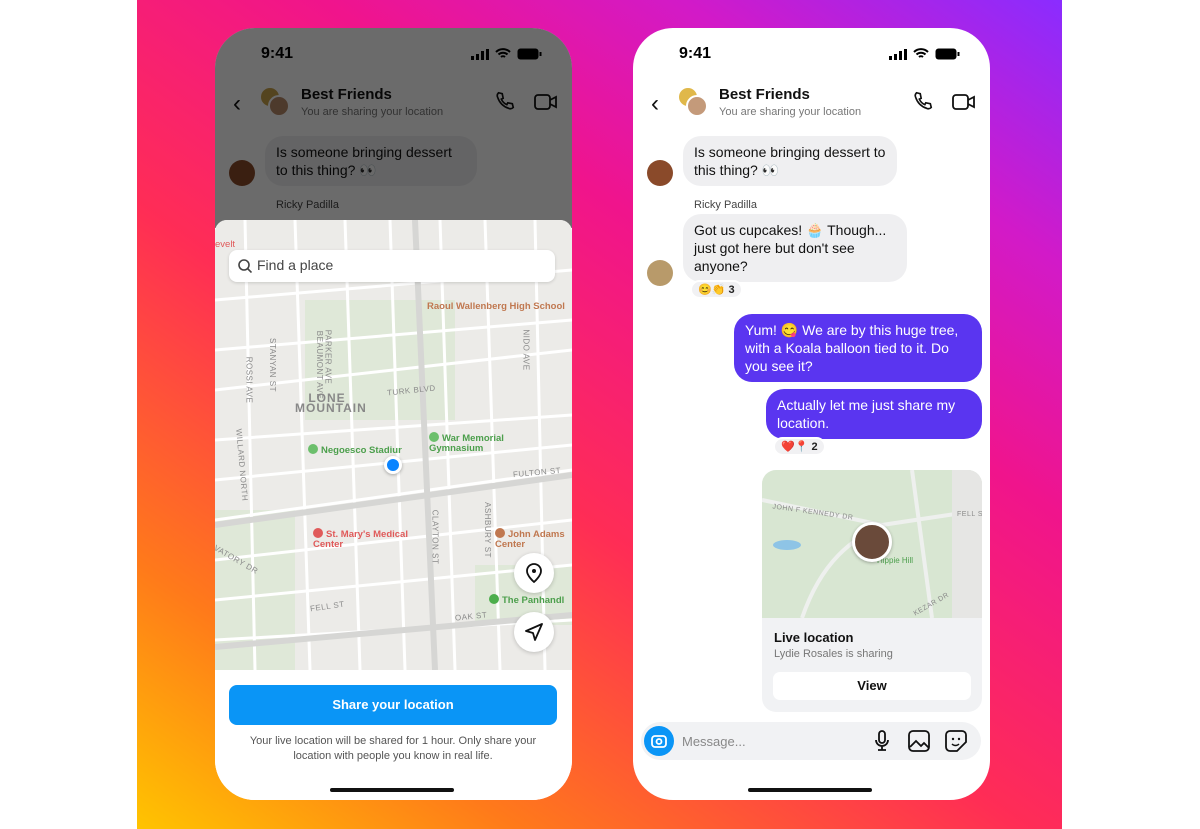 The image size is (1200, 829). Describe the element at coordinates (964, 102) in the screenshot. I see `video-call-icon` at that location.